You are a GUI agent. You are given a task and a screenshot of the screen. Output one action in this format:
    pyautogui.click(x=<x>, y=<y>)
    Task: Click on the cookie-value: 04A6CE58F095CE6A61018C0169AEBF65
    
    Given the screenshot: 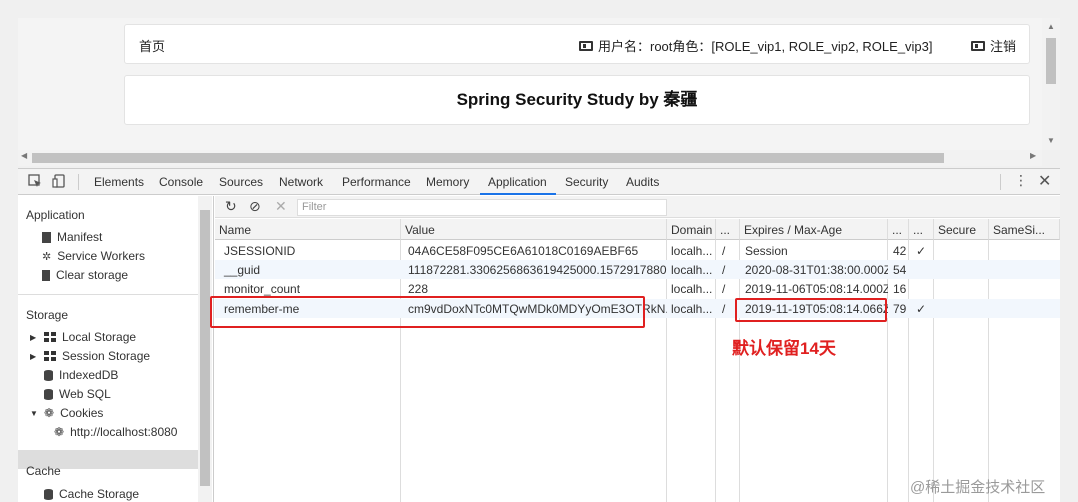 What is the action you would take?
    pyautogui.click(x=523, y=251)
    